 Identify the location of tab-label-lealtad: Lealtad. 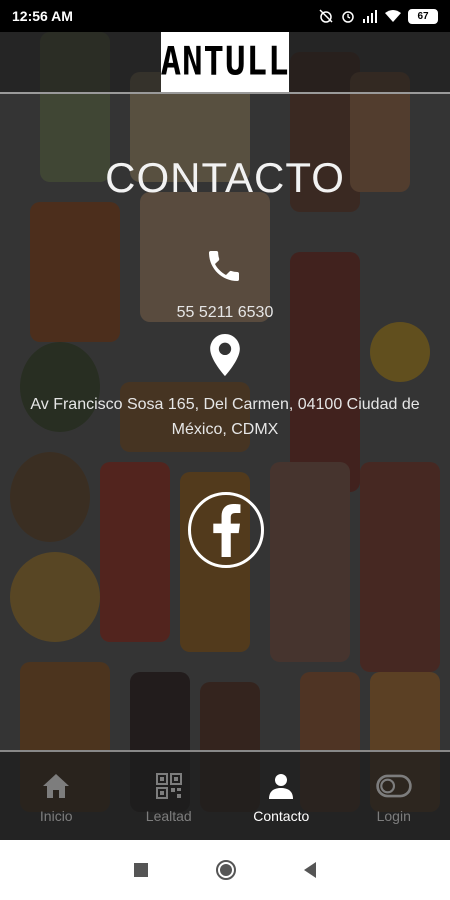
(168, 816).